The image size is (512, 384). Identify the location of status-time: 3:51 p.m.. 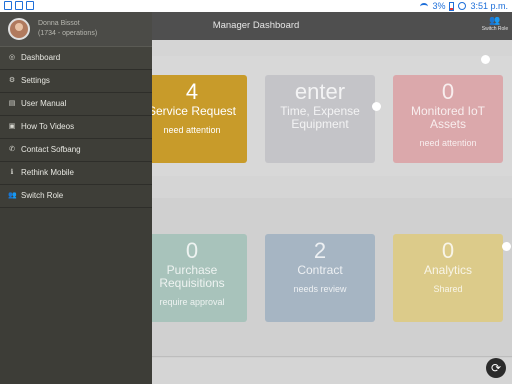
(489, 6).